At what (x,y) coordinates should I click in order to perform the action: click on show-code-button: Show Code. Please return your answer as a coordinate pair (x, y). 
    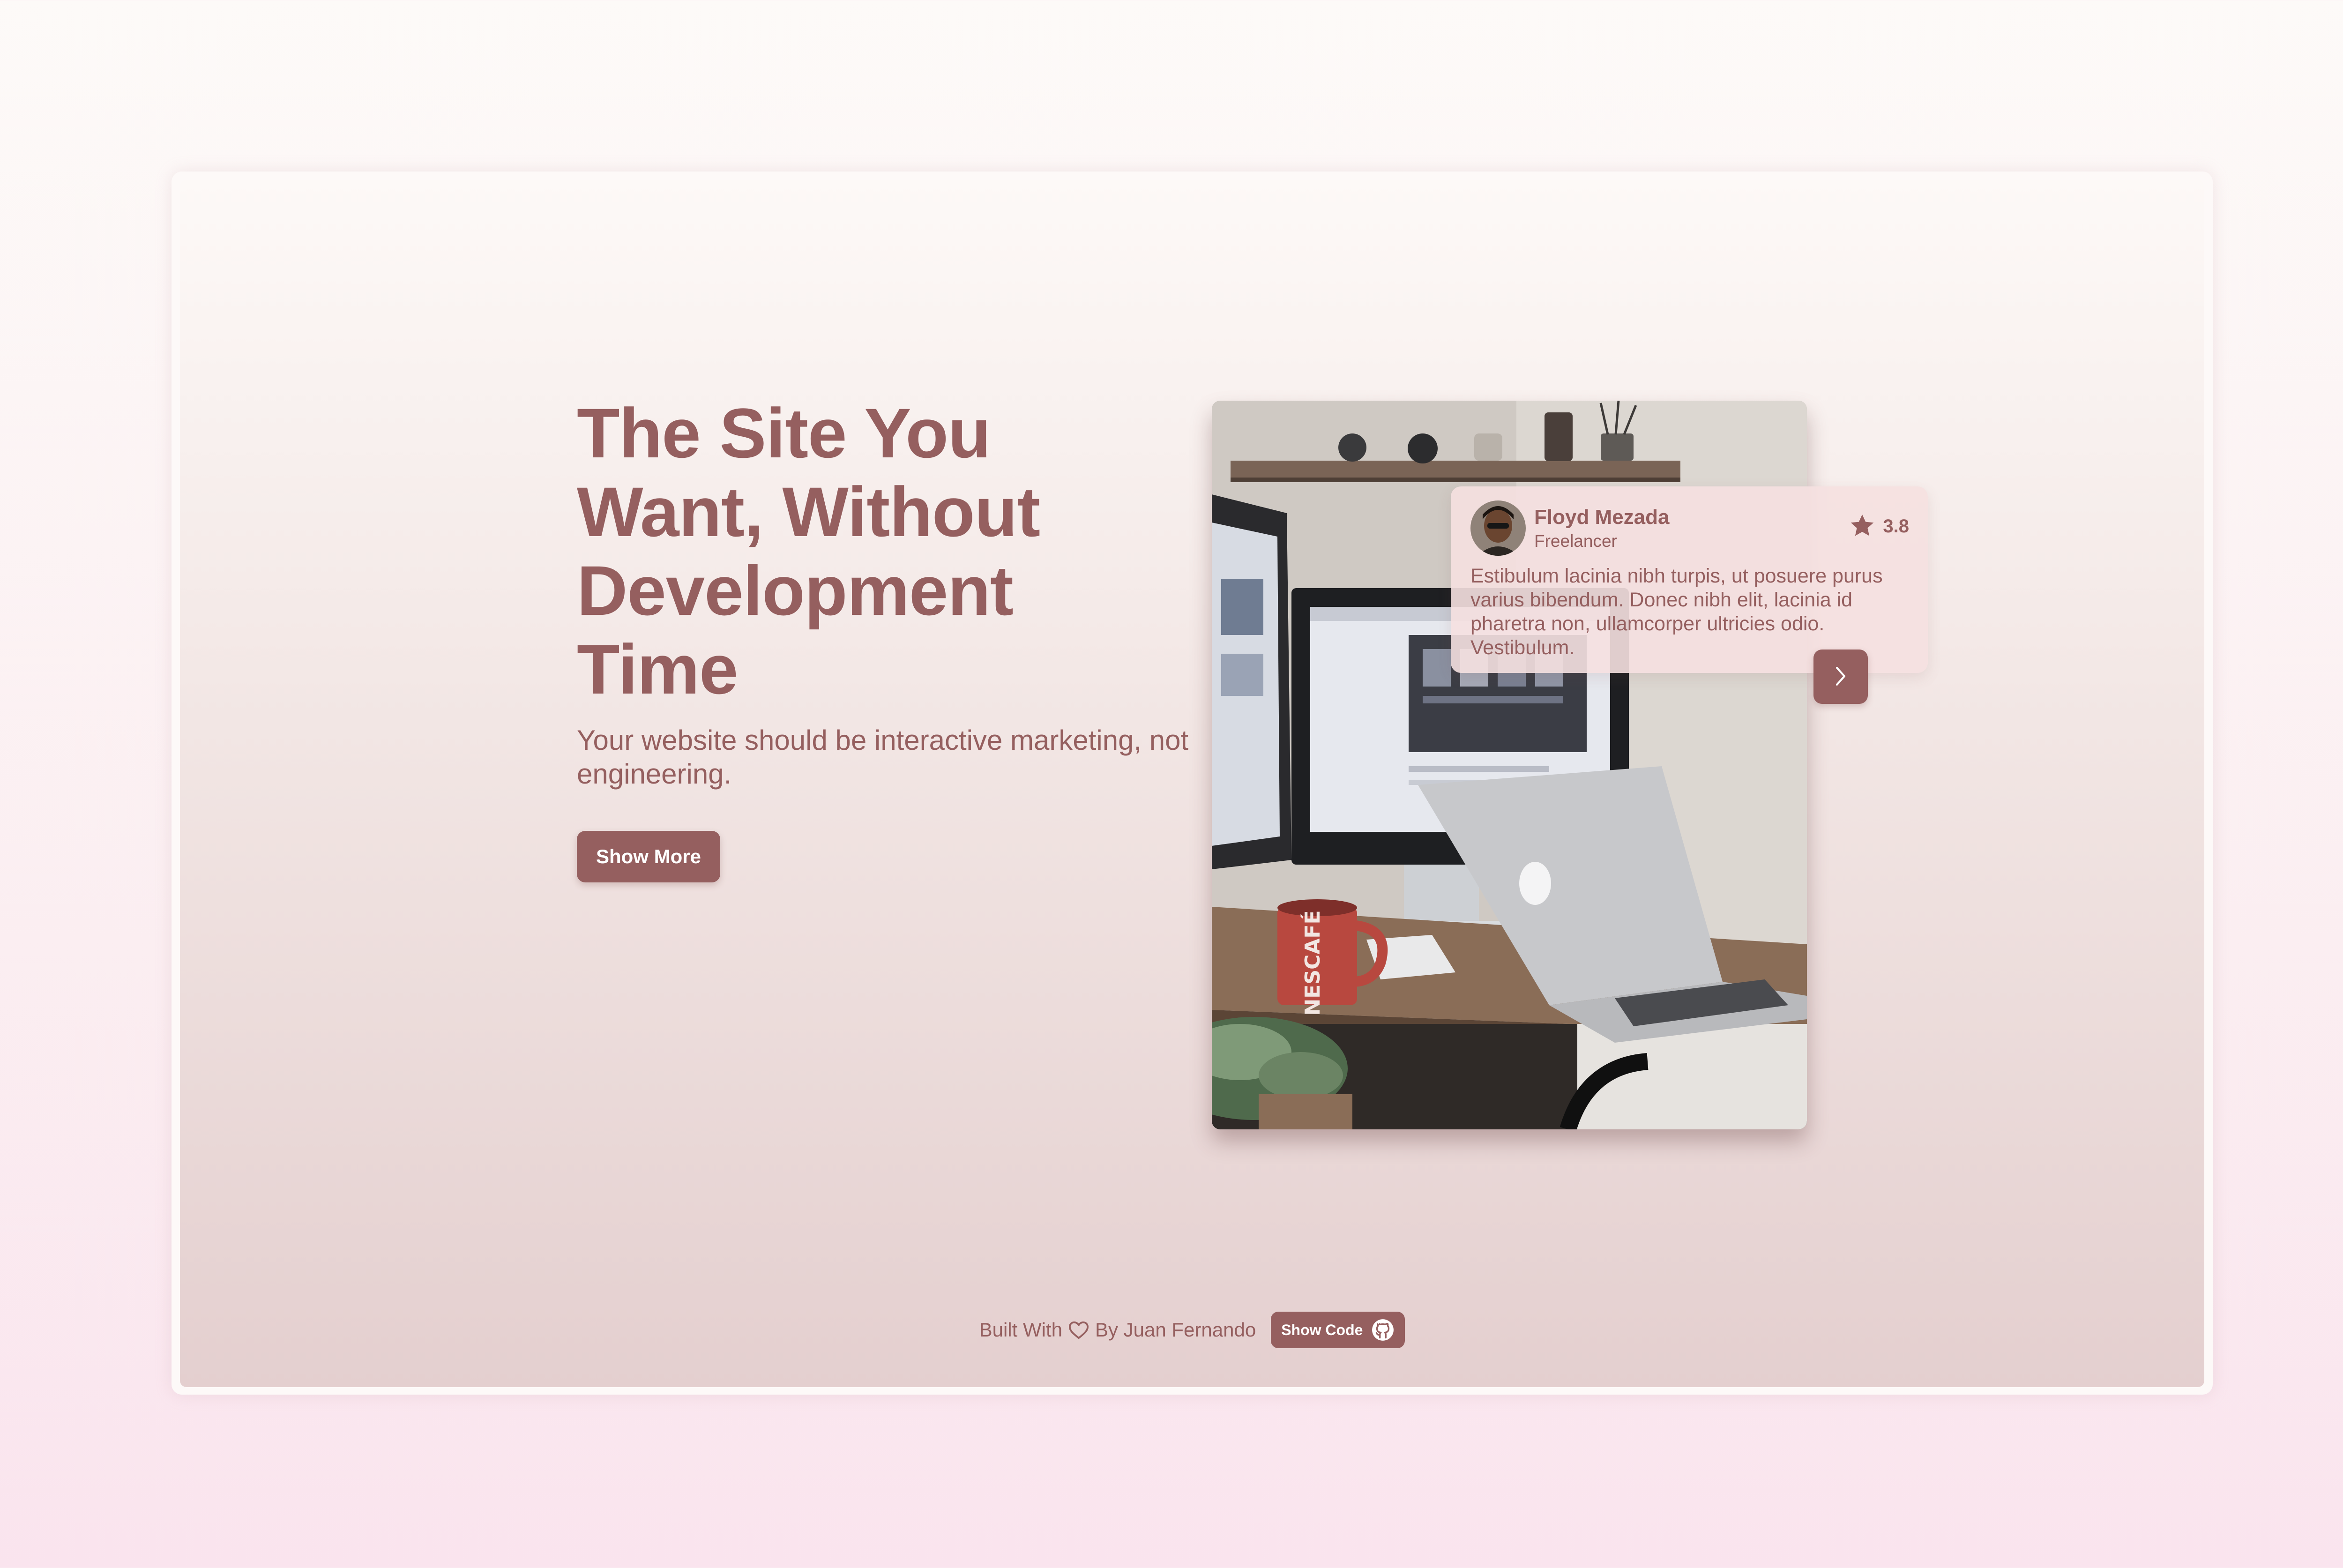
    Looking at the image, I should click on (1338, 1330).